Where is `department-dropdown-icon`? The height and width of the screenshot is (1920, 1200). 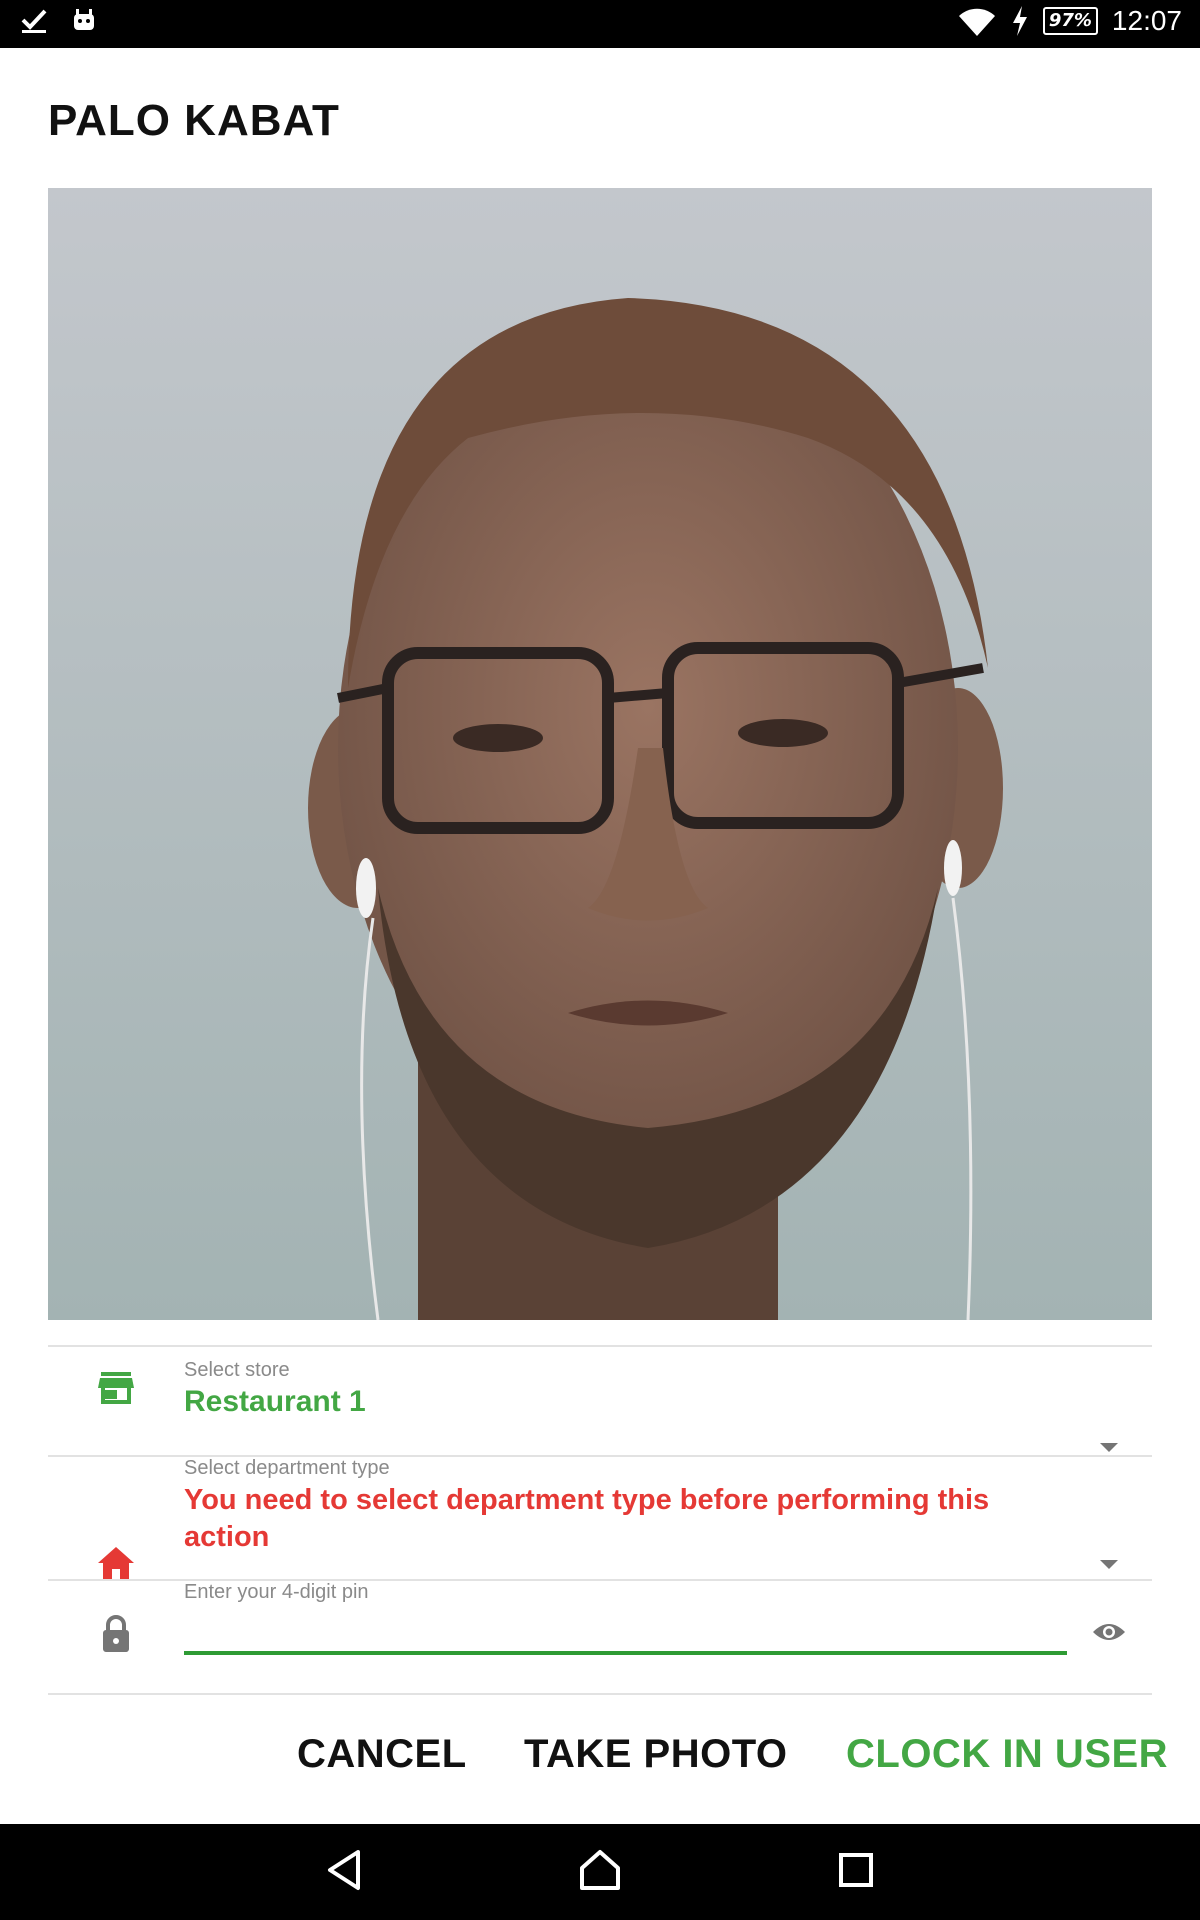 department-dropdown-icon is located at coordinates (1109, 1564).